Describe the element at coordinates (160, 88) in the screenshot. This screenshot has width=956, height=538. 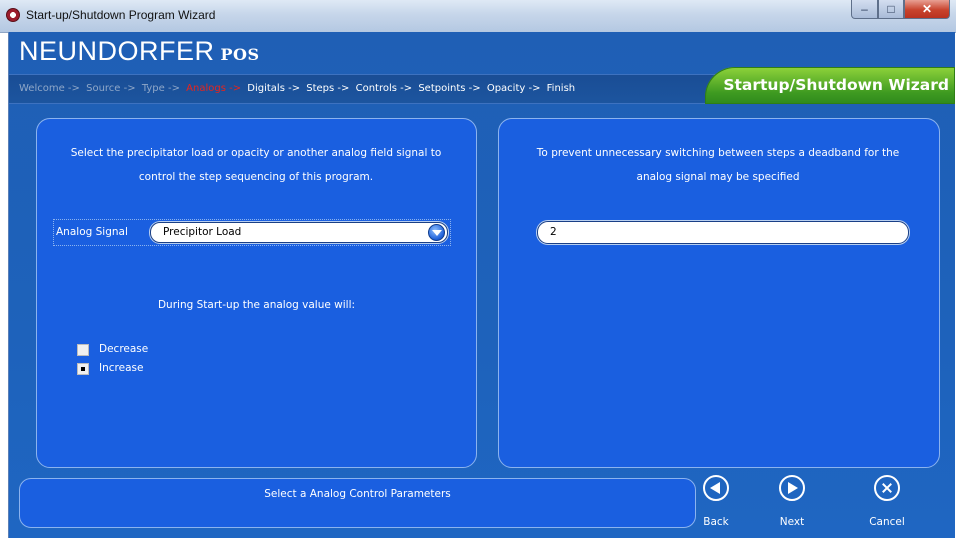
I see `step-type: Type ->` at that location.